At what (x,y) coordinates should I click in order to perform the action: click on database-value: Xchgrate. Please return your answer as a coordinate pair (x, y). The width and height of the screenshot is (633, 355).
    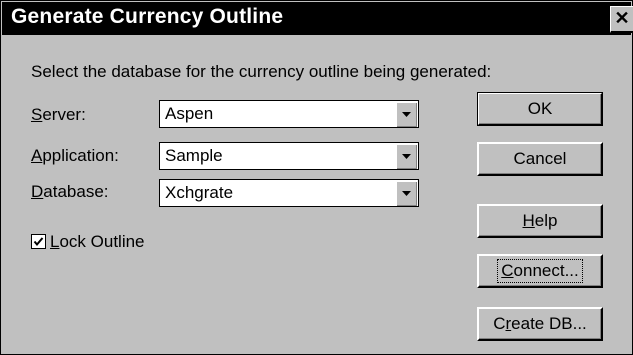
    Looking at the image, I should click on (199, 192).